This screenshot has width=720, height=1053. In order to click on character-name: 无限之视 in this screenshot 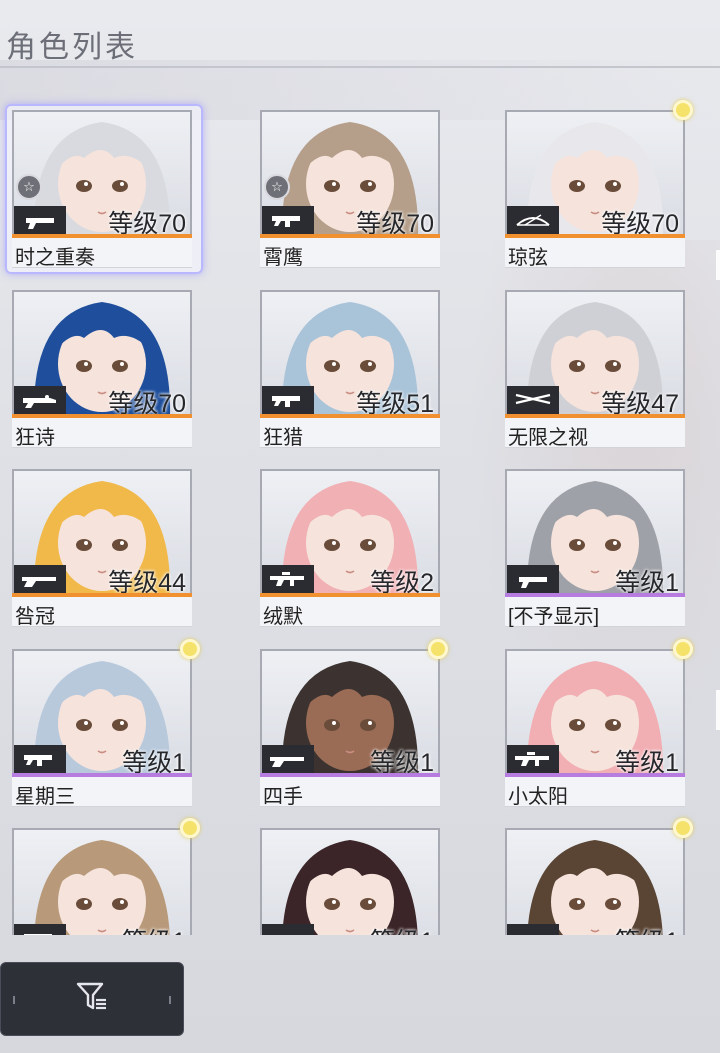, I will do `click(548, 438)`.